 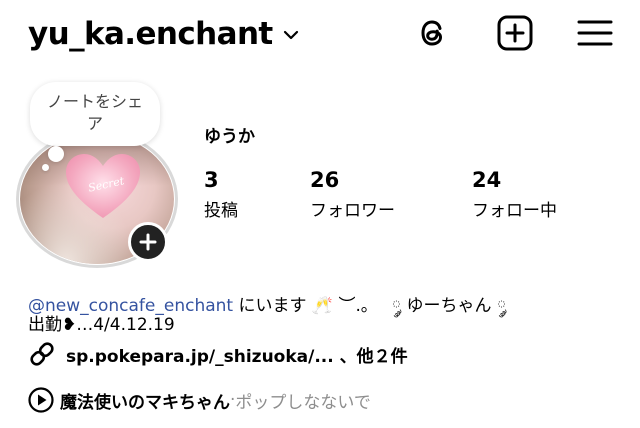 What do you see at coordinates (145, 402) in the screenshot?
I see `music-title: 魔法使いのマキちゃん` at bounding box center [145, 402].